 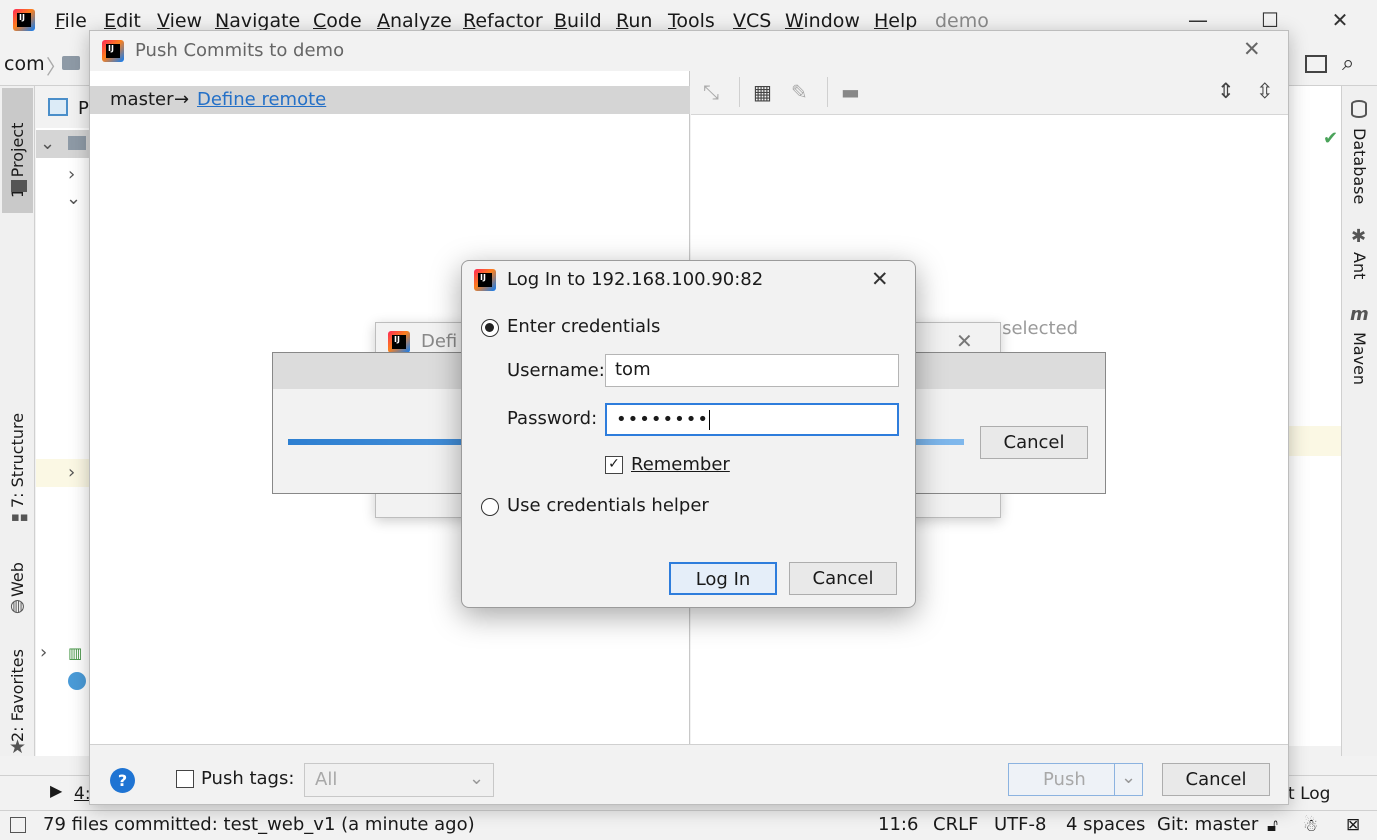 What do you see at coordinates (1309, 794) in the screenshot?
I see `tool-tab-event-log: t Log` at bounding box center [1309, 794].